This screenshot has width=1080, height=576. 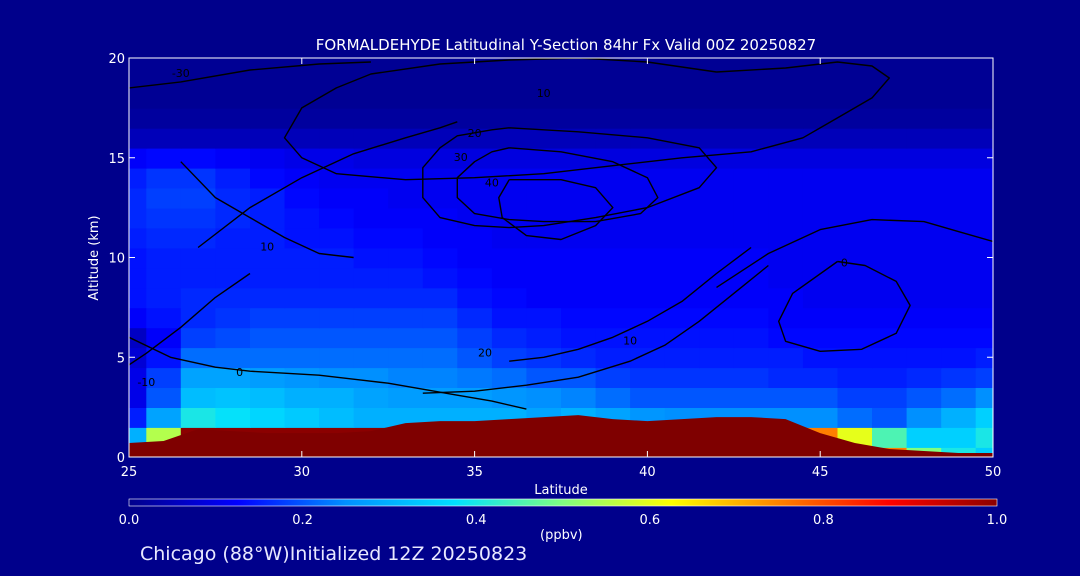 I want to click on colorbar-tick-label: 1.0, so click(x=997, y=520).